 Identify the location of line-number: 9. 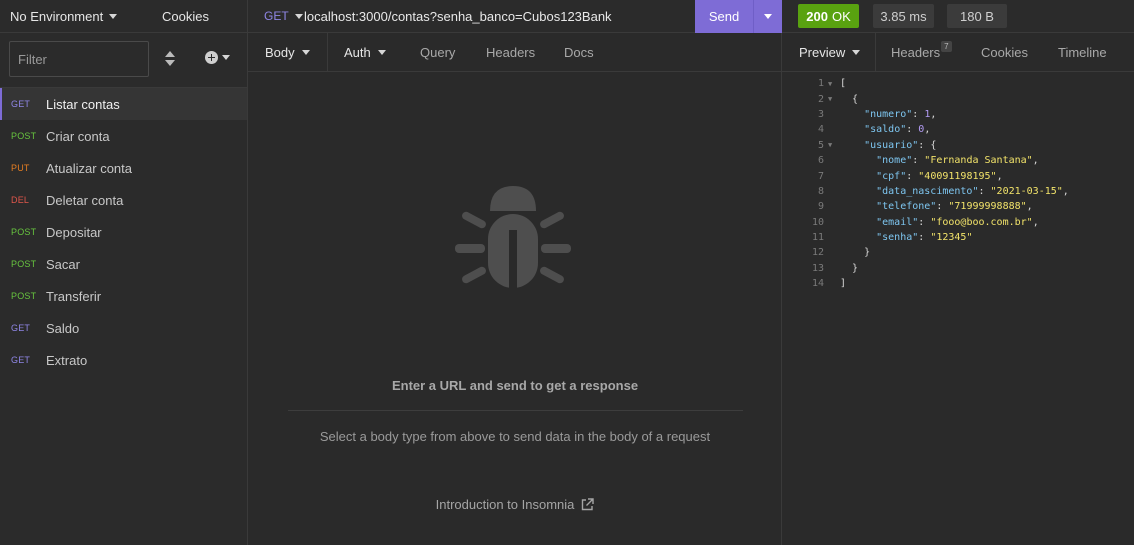
(820, 207).